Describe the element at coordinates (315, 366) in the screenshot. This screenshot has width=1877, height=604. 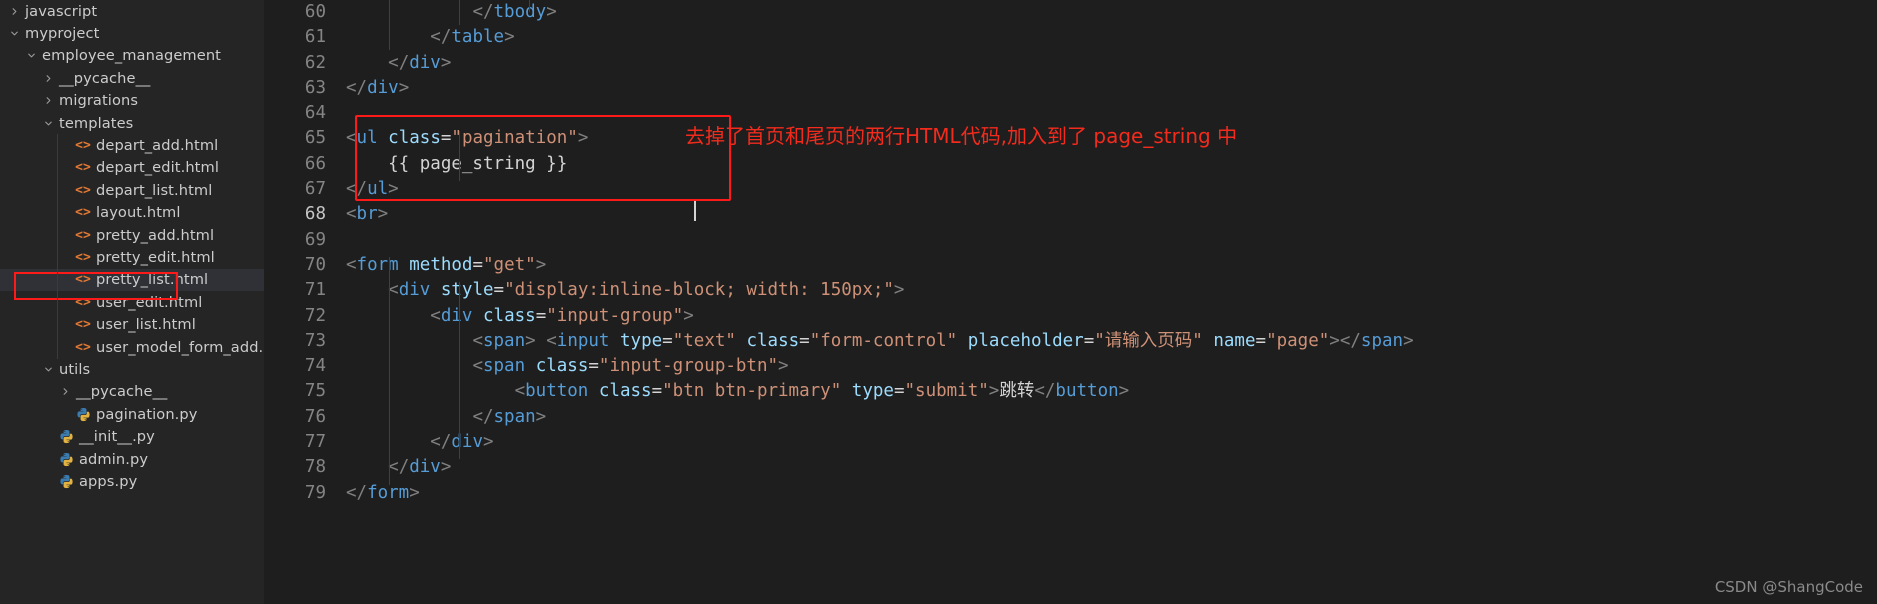
I see `line-number: 74` at that location.